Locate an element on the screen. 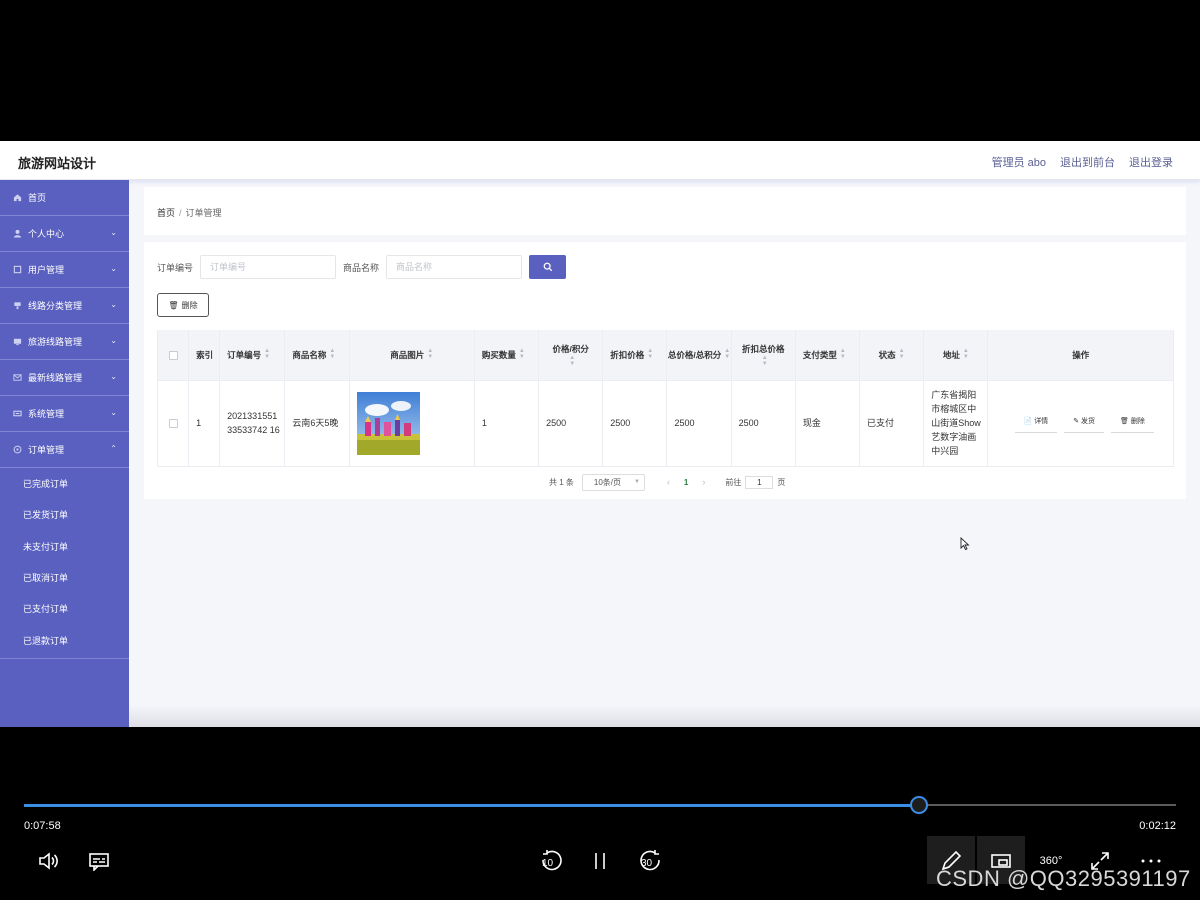 This screenshot has height=900, width=1200. sidebar-item-tour-route: 旅游线路管理 ⌄ is located at coordinates (64, 342).